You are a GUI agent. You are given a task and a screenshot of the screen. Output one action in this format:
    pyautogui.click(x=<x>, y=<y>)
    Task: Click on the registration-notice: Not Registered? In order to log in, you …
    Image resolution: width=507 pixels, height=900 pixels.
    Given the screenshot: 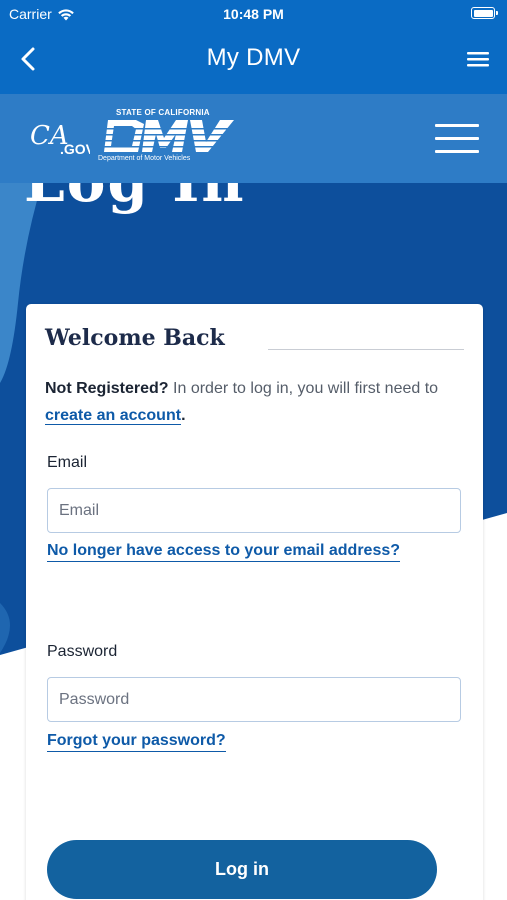 What is the action you would take?
    pyautogui.click(x=255, y=402)
    